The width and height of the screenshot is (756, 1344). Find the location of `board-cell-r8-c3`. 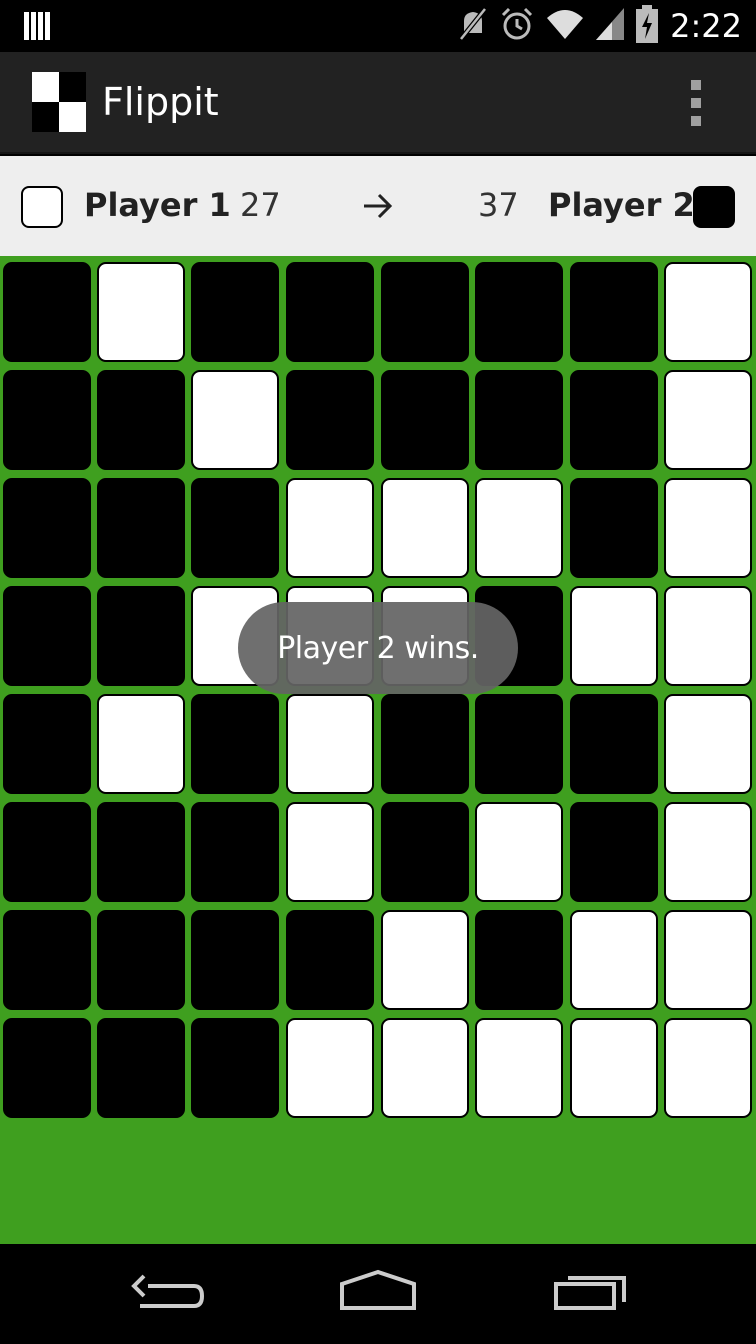

board-cell-r8-c3 is located at coordinates (235, 1068).